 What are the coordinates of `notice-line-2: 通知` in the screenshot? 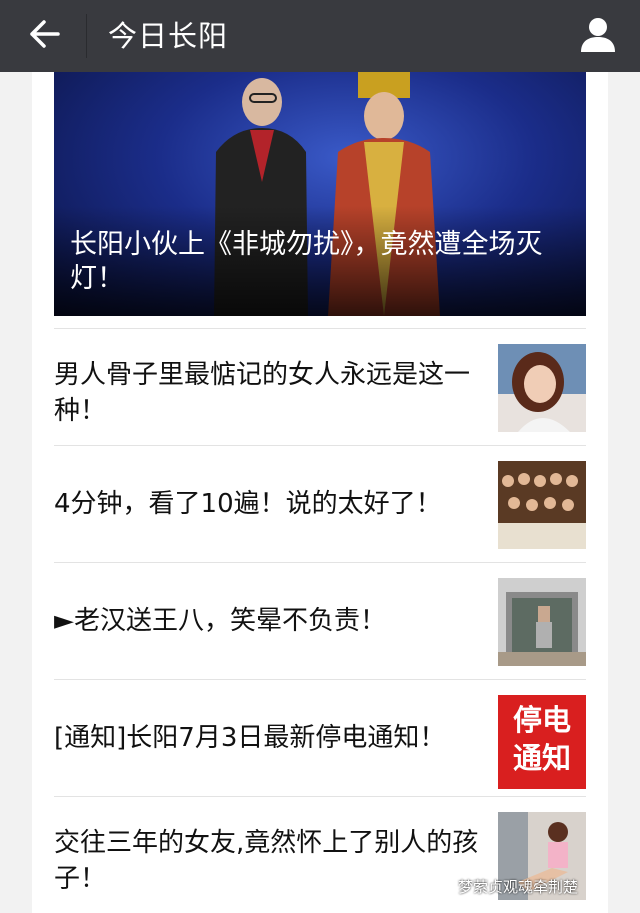 It's located at (541, 758).